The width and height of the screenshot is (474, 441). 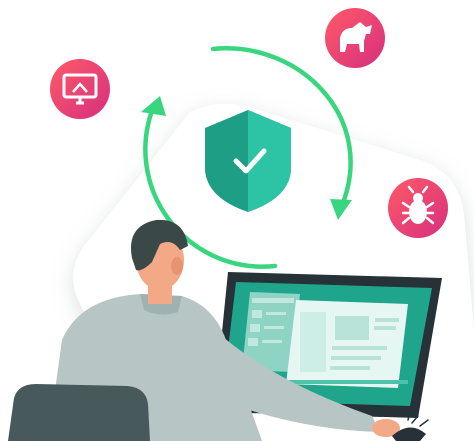 I want to click on bug-icon, so click(x=418, y=208).